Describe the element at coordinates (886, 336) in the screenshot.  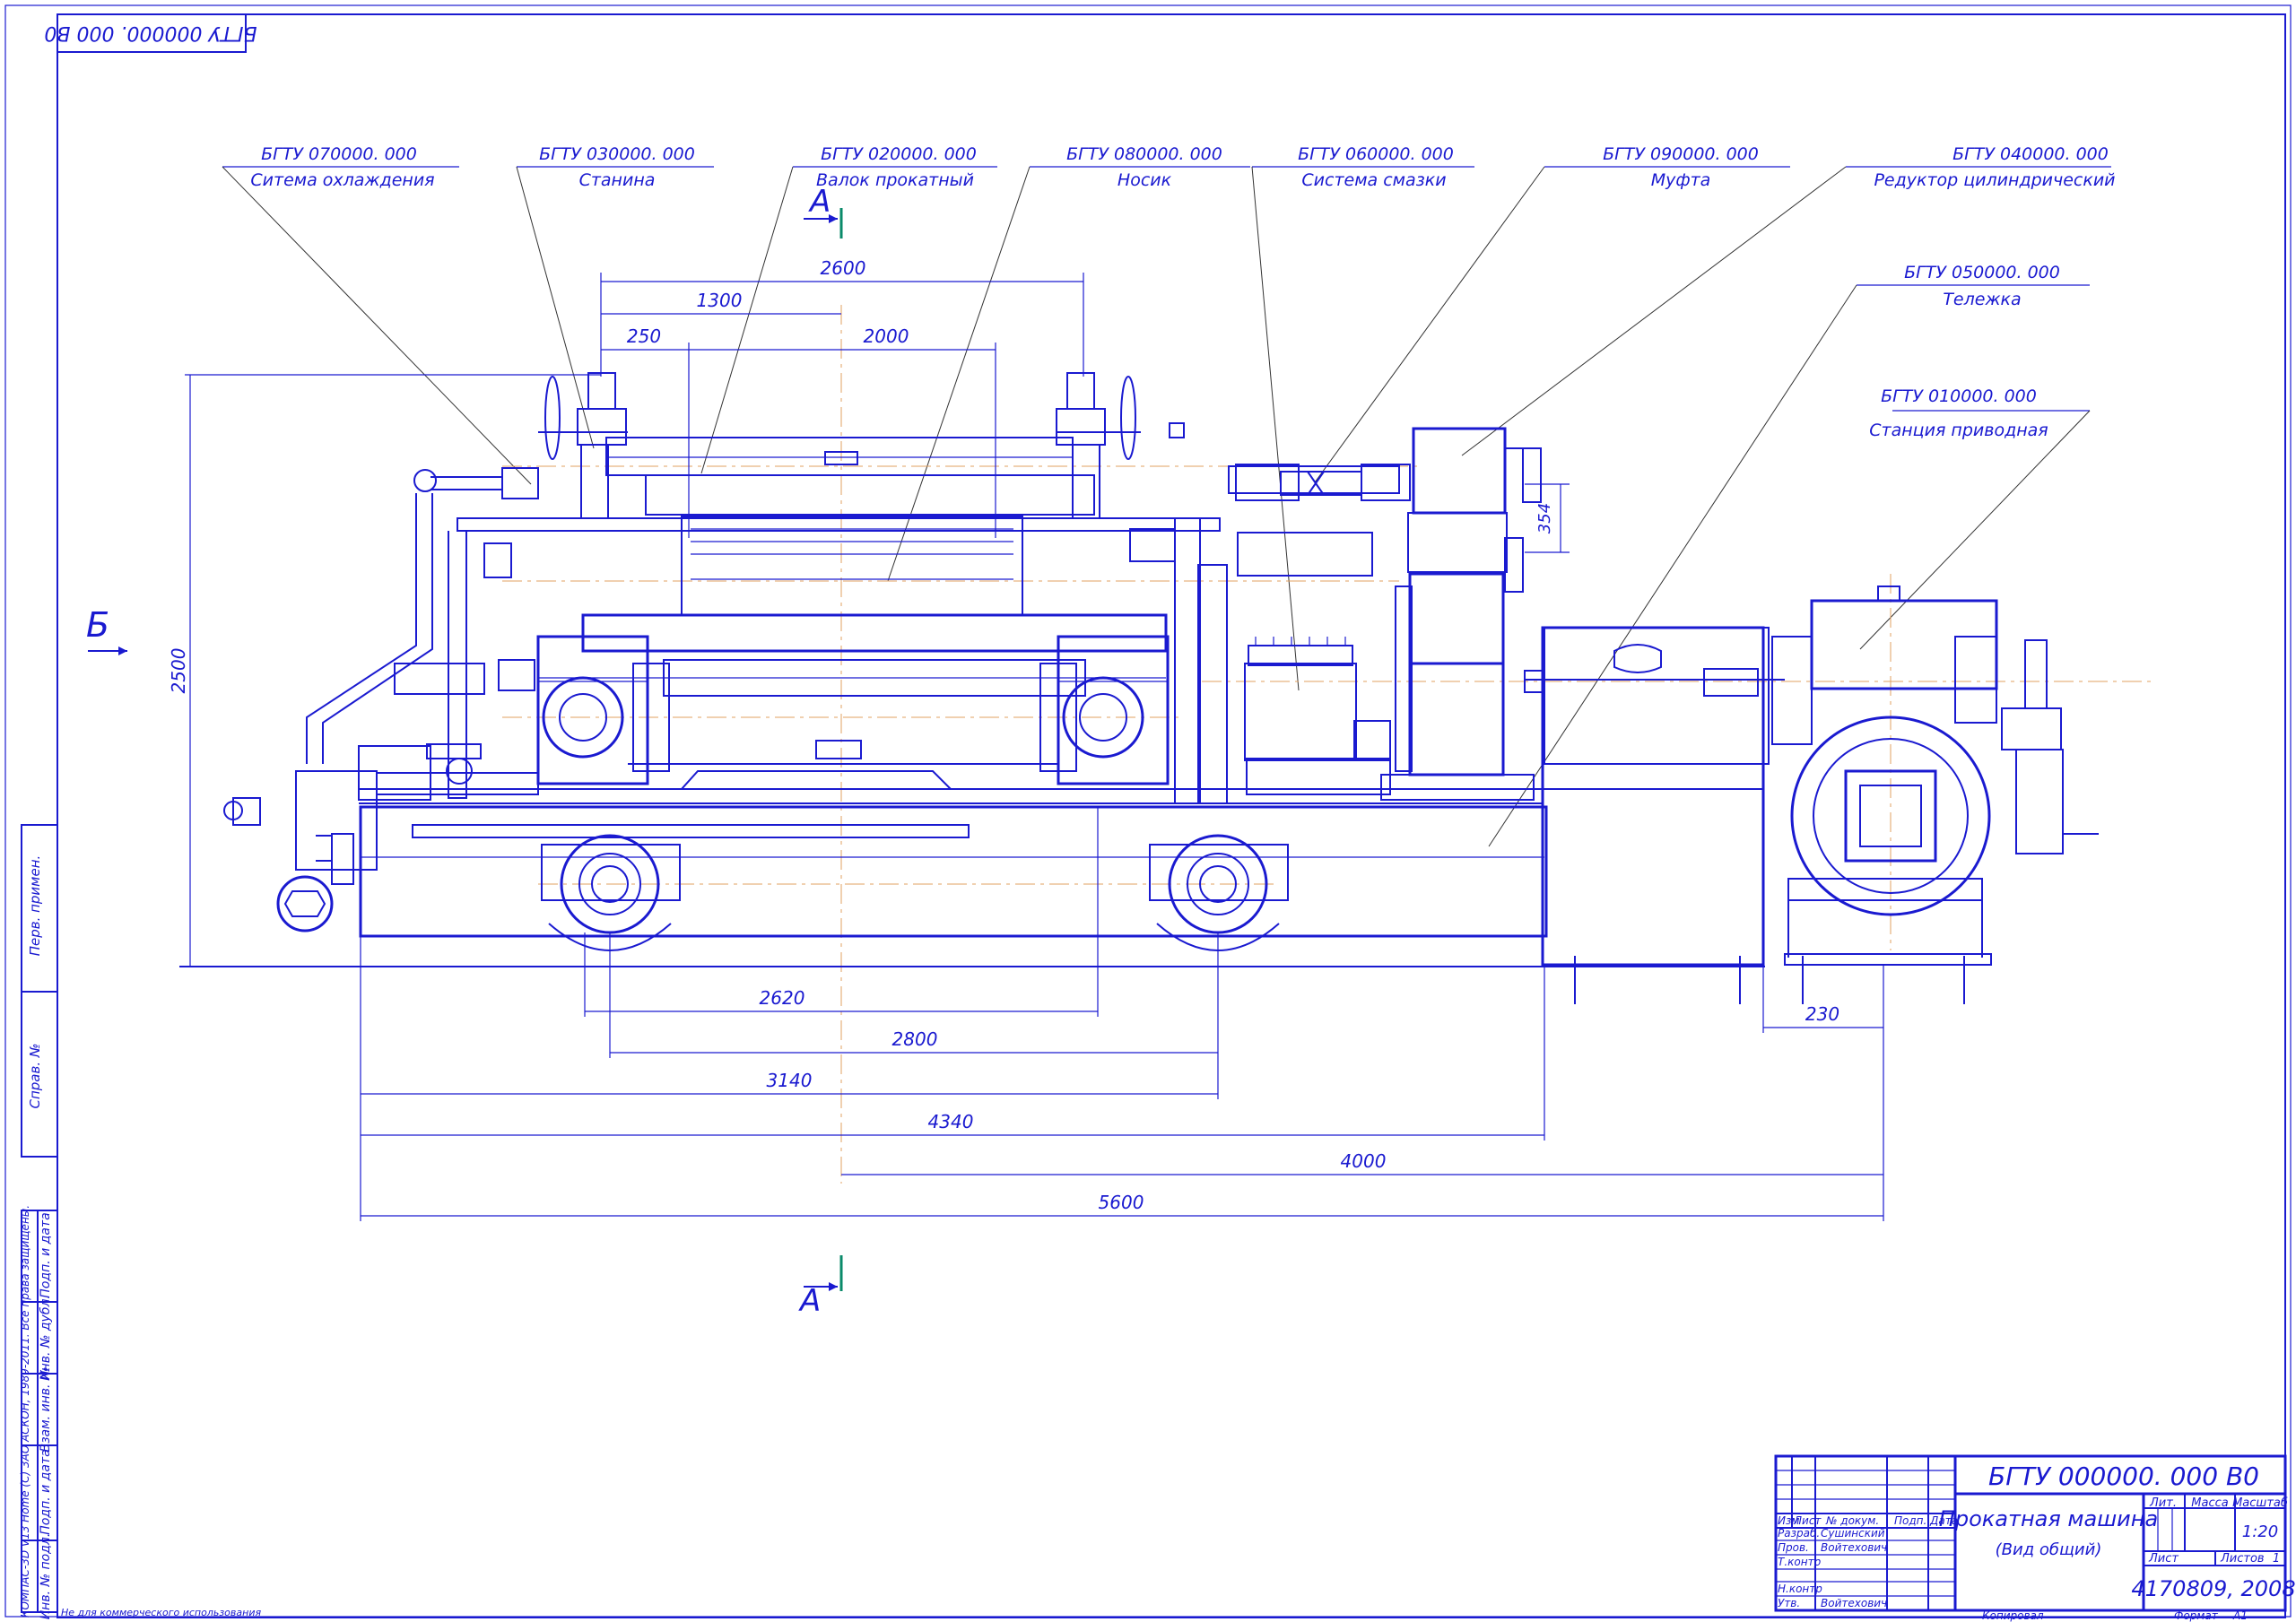
I see `dim-2000: 2000` at that location.